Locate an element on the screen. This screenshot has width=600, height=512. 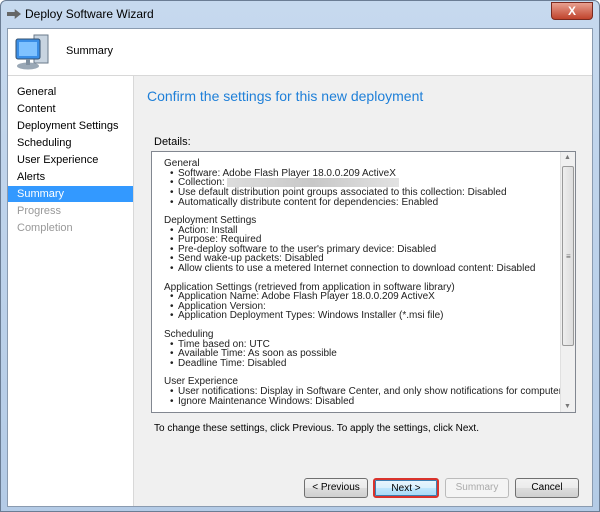
previous-button: < Previous is located at coordinates (336, 488).